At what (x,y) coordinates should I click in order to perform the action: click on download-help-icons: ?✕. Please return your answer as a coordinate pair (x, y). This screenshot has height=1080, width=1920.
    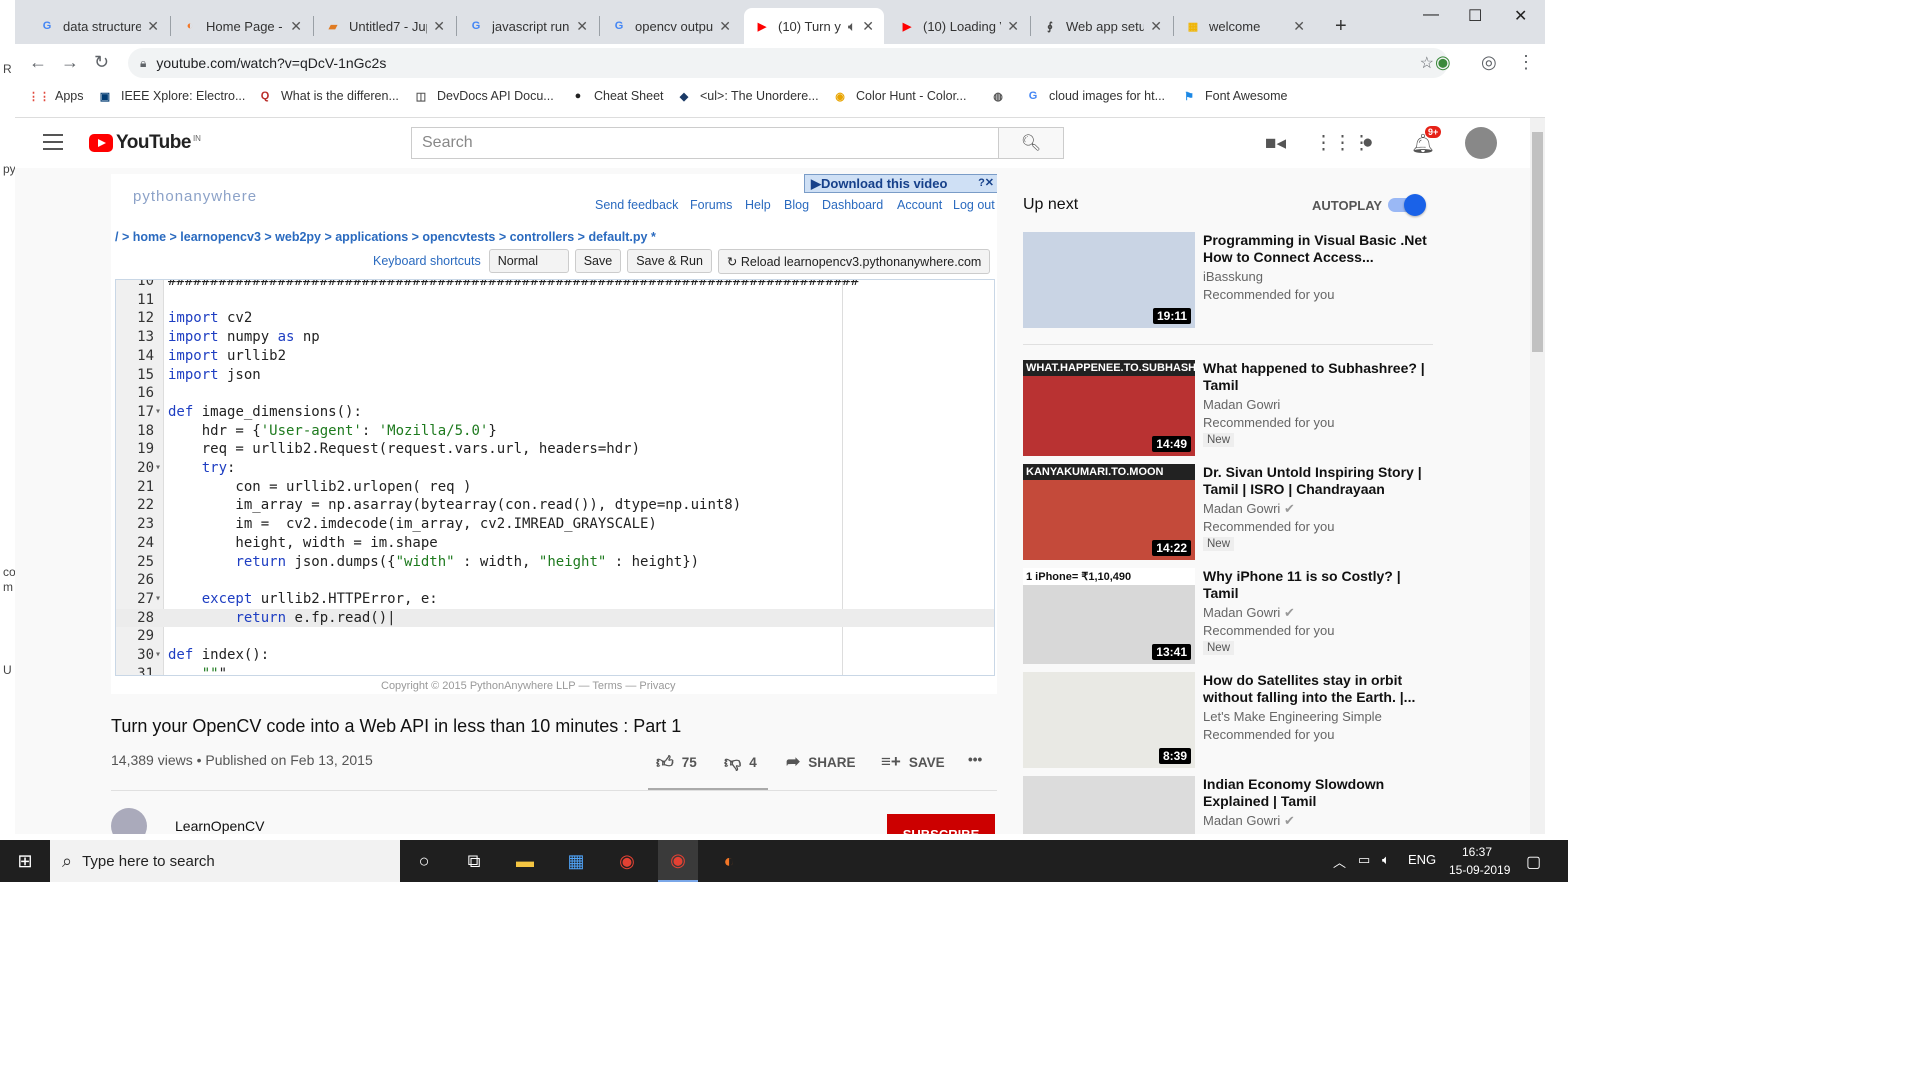
    Looking at the image, I should click on (986, 182).